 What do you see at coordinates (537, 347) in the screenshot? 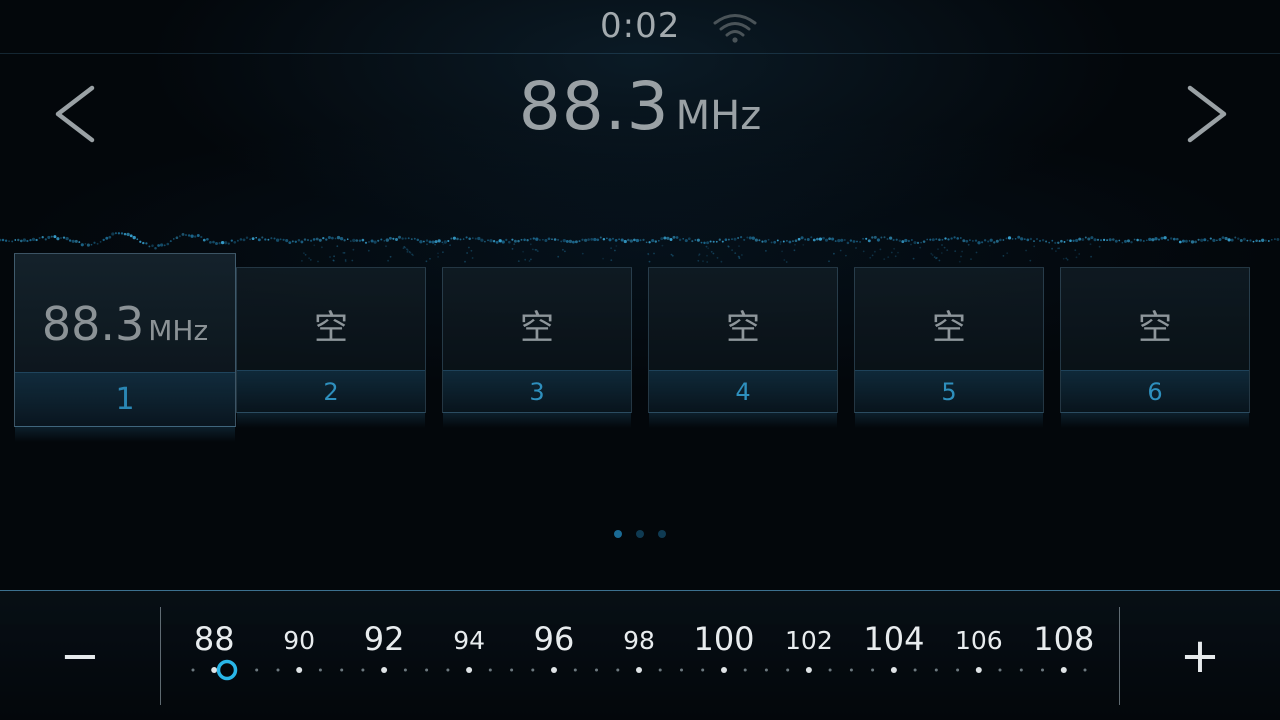
I see `preset-3: 空 3` at bounding box center [537, 347].